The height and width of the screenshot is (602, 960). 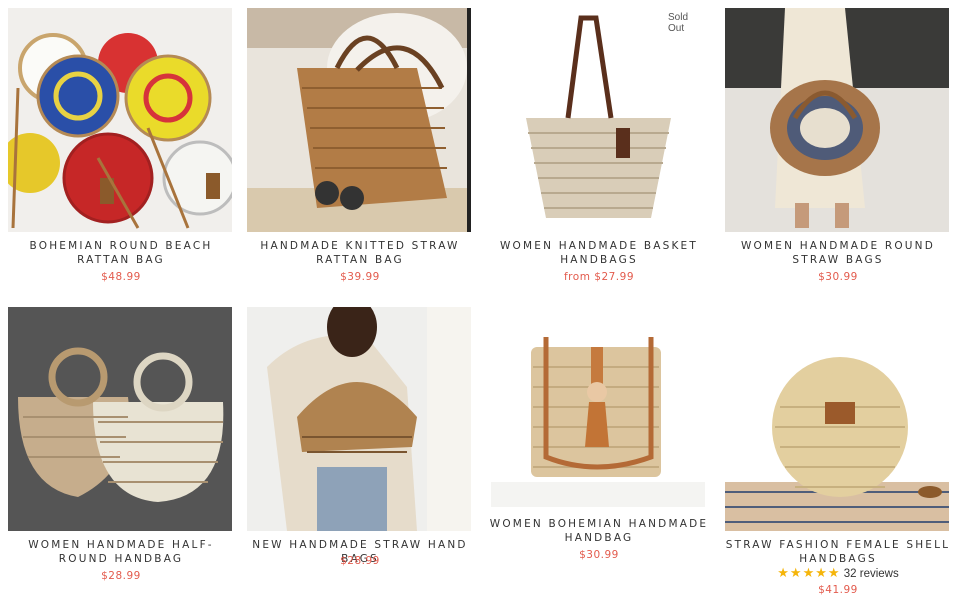 What do you see at coordinates (838, 552) in the screenshot?
I see `product-title-8: Straw Fashion Female Shell Handbags` at bounding box center [838, 552].